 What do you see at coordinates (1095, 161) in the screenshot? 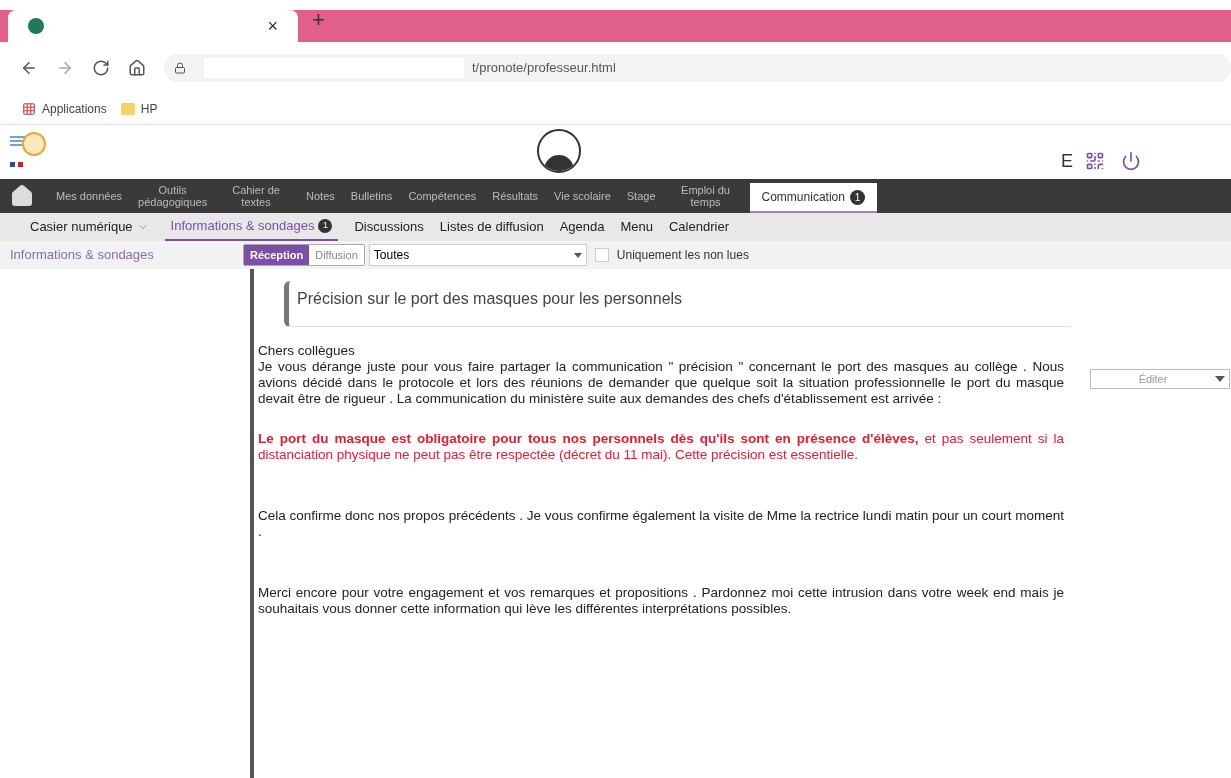
I see `qr-code-icon` at bounding box center [1095, 161].